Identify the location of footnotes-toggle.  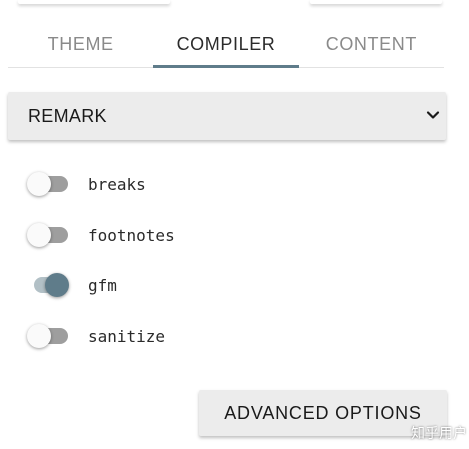
(48, 235).